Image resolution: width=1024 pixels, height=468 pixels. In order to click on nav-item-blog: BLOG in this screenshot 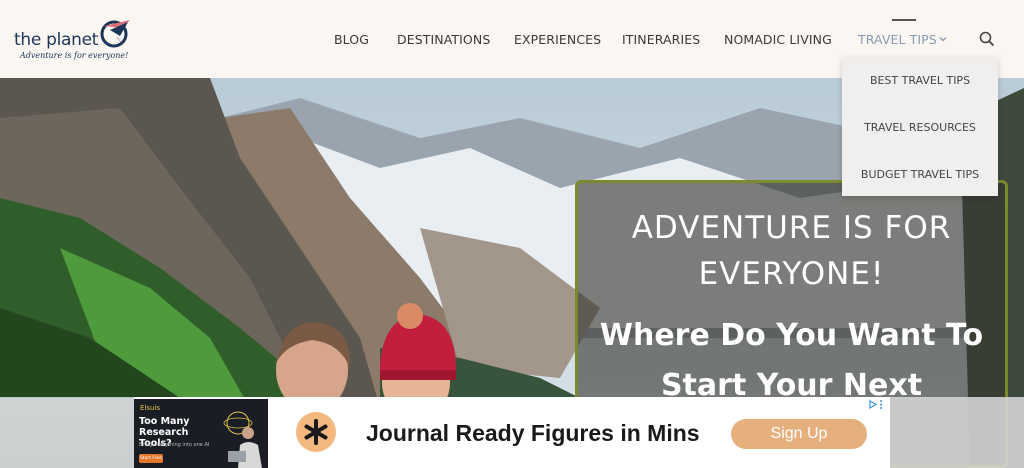, I will do `click(351, 39)`.